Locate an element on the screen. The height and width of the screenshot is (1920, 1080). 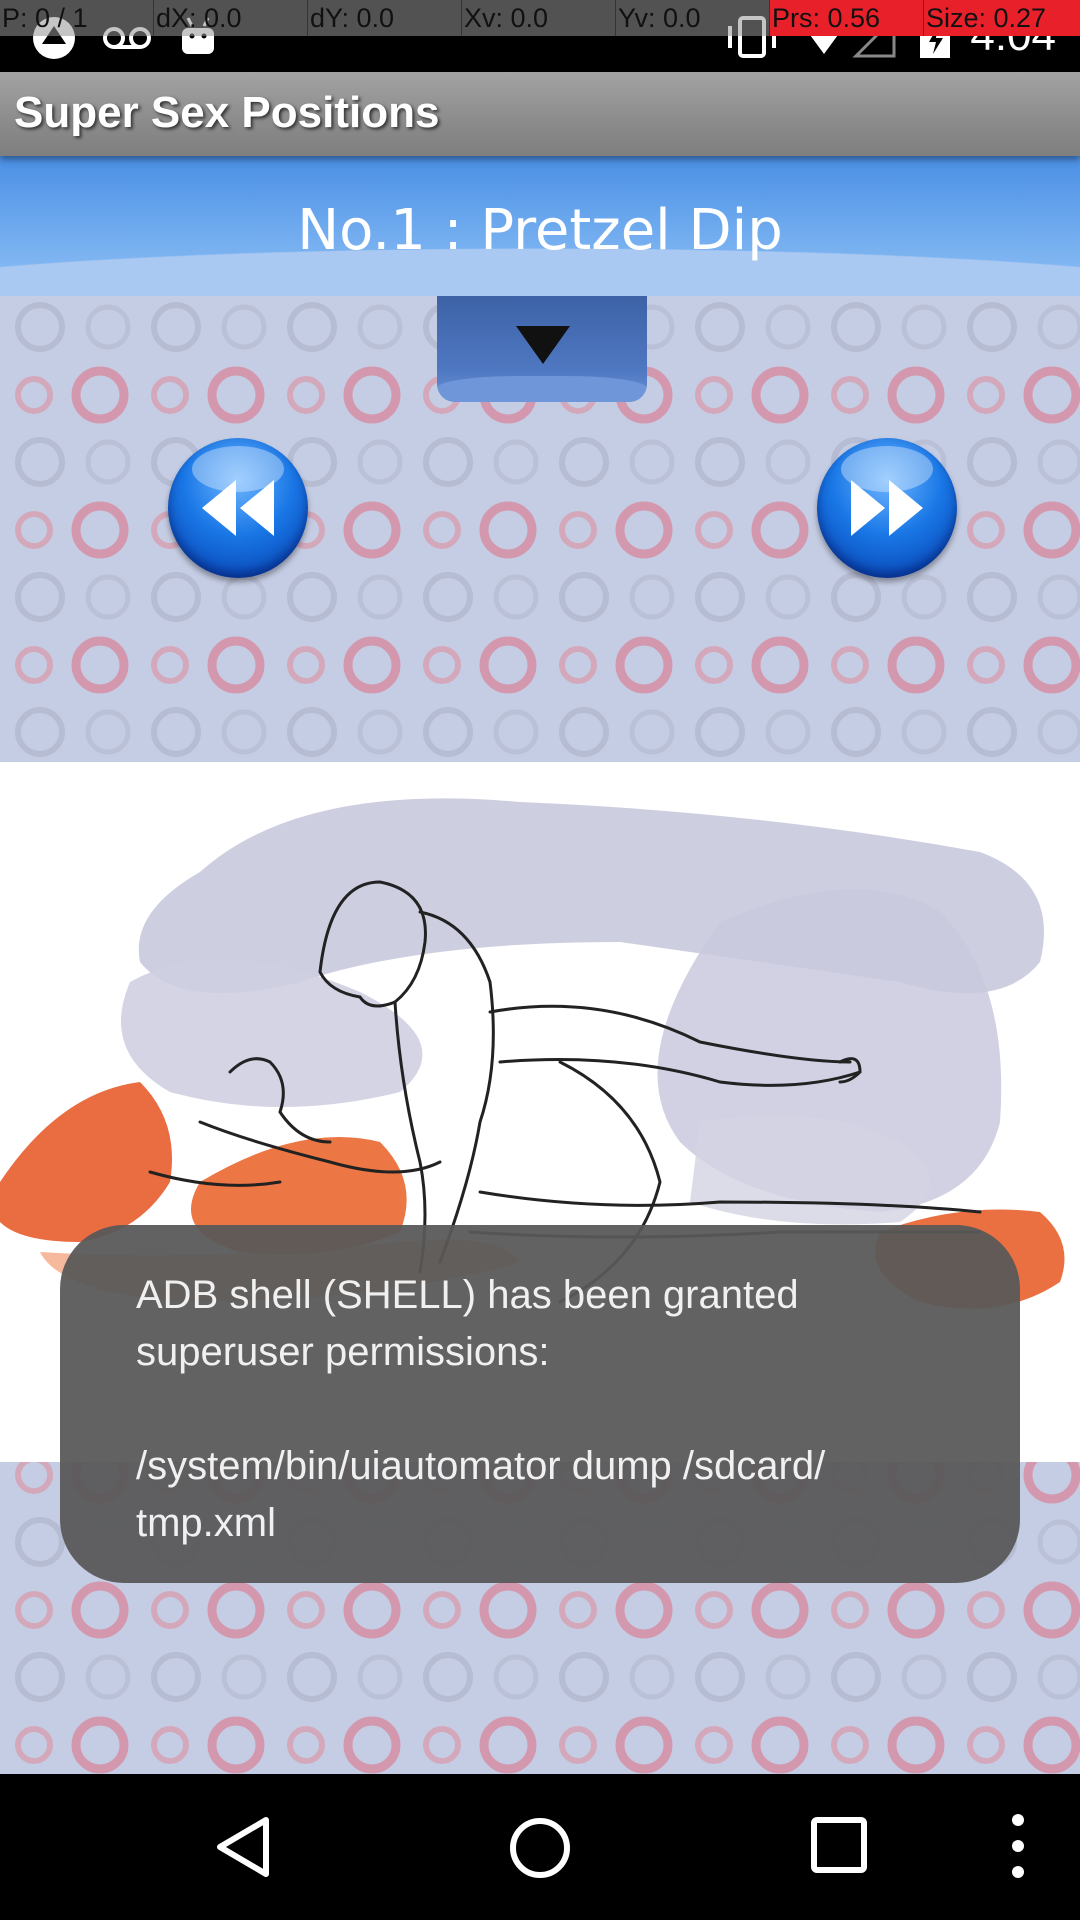
toast-line: tmp.xml is located at coordinates (206, 1523).